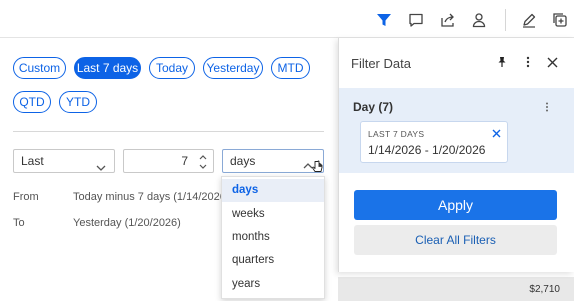 The width and height of the screenshot is (574, 301). What do you see at coordinates (64, 161) in the screenshot?
I see `range-mode-select: Last` at bounding box center [64, 161].